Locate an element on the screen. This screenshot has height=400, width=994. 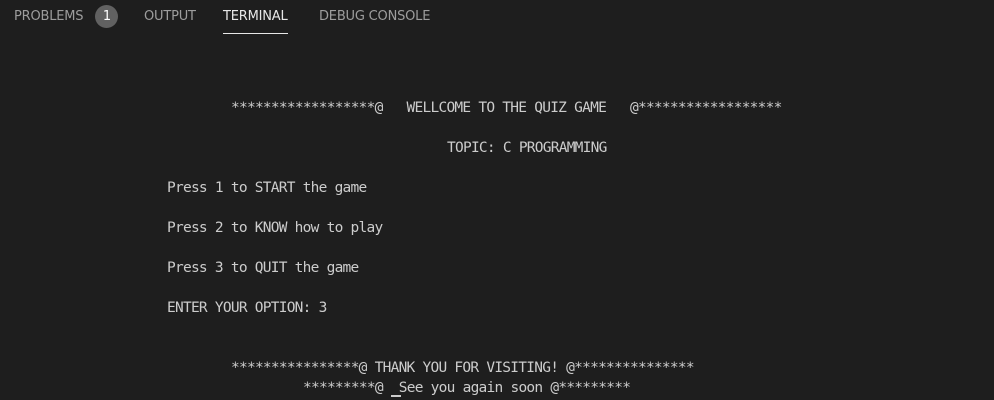
tab-output: OUTPUT is located at coordinates (170, 16).